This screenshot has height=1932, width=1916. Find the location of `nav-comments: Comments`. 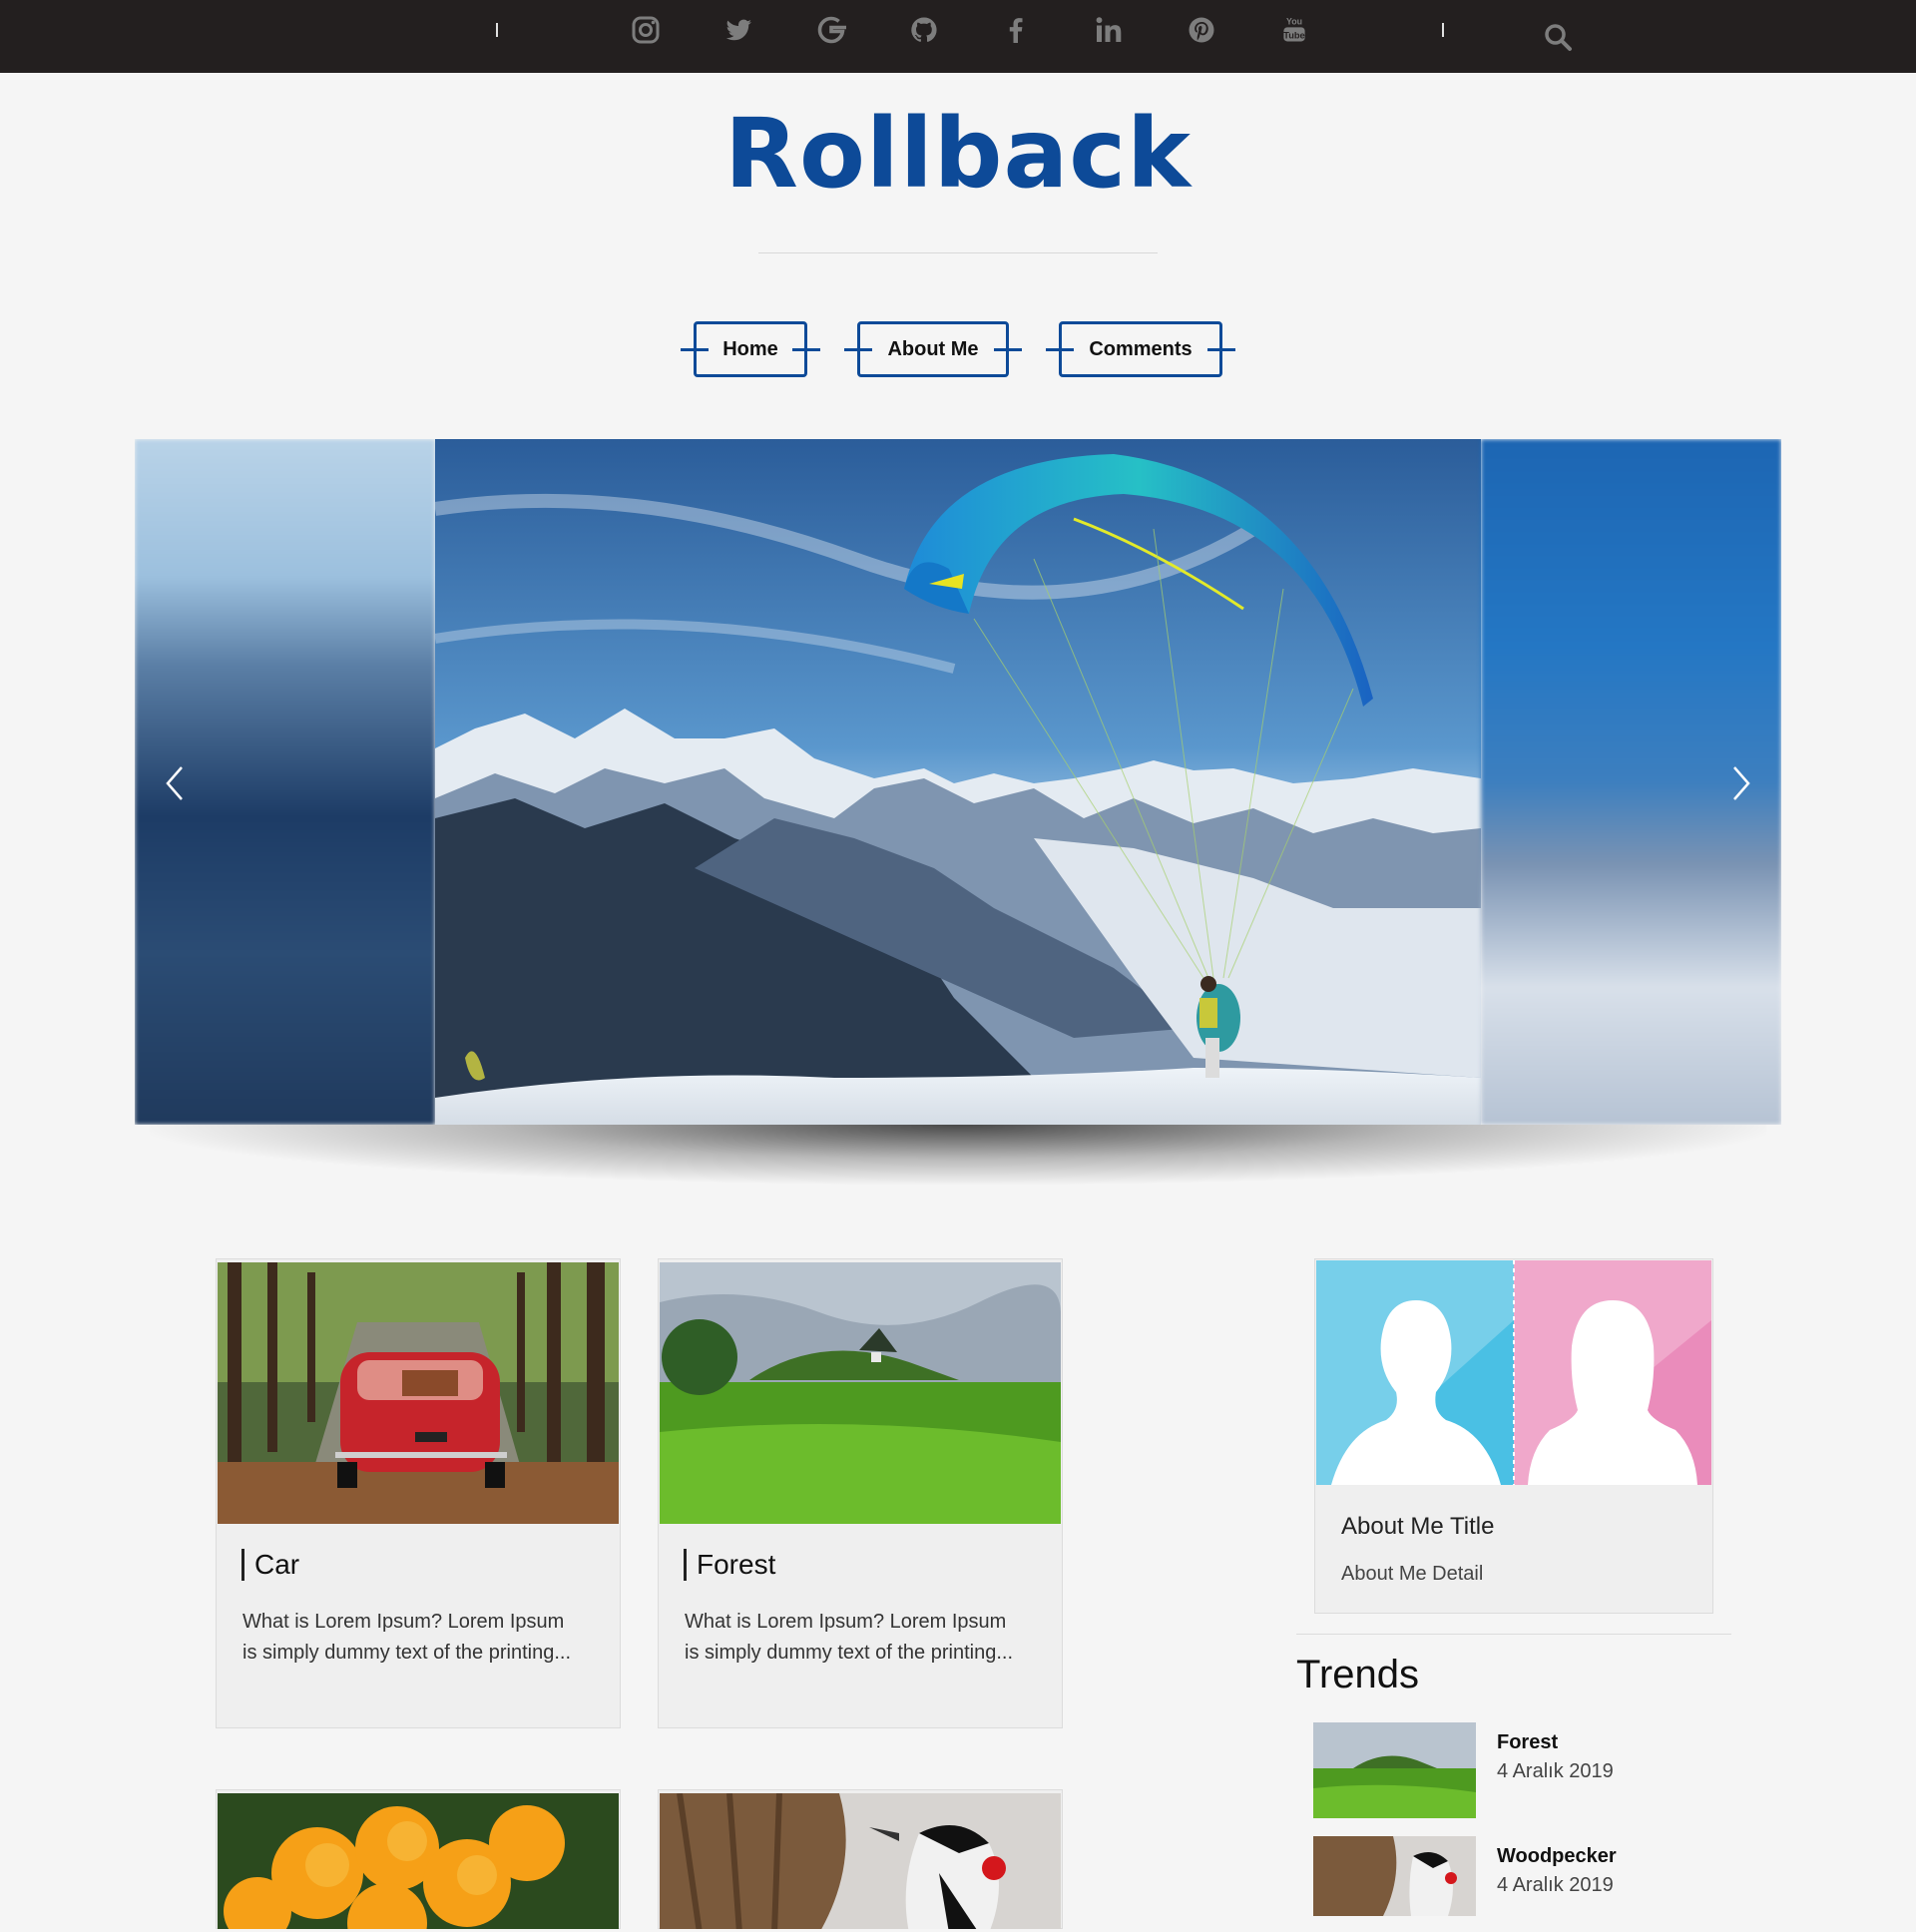

nav-comments: Comments is located at coordinates (1140, 349).